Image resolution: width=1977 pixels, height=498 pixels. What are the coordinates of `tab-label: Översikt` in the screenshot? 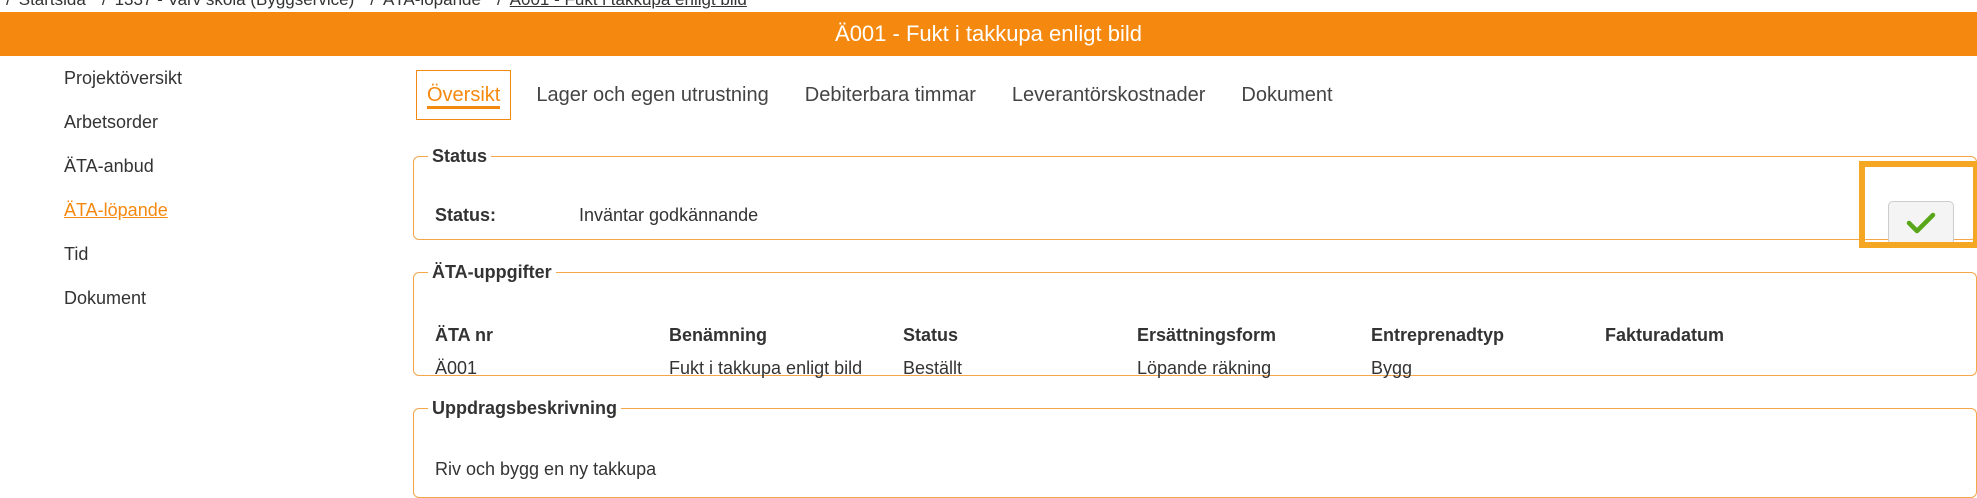 It's located at (464, 94).